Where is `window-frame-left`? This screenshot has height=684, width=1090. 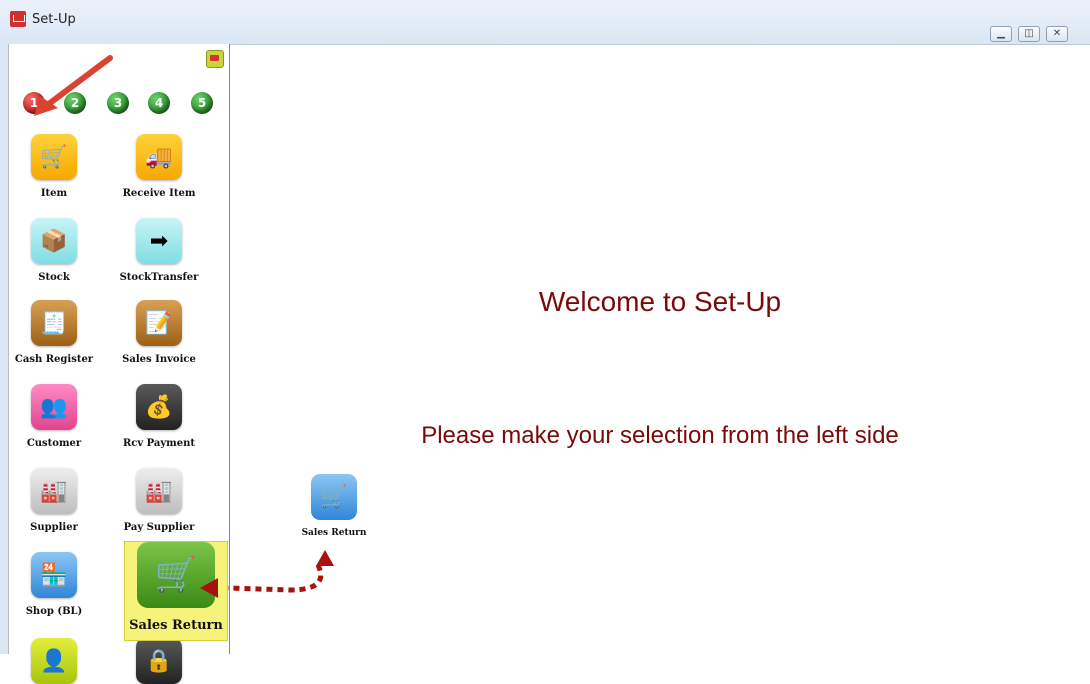
window-frame-left is located at coordinates (4, 349).